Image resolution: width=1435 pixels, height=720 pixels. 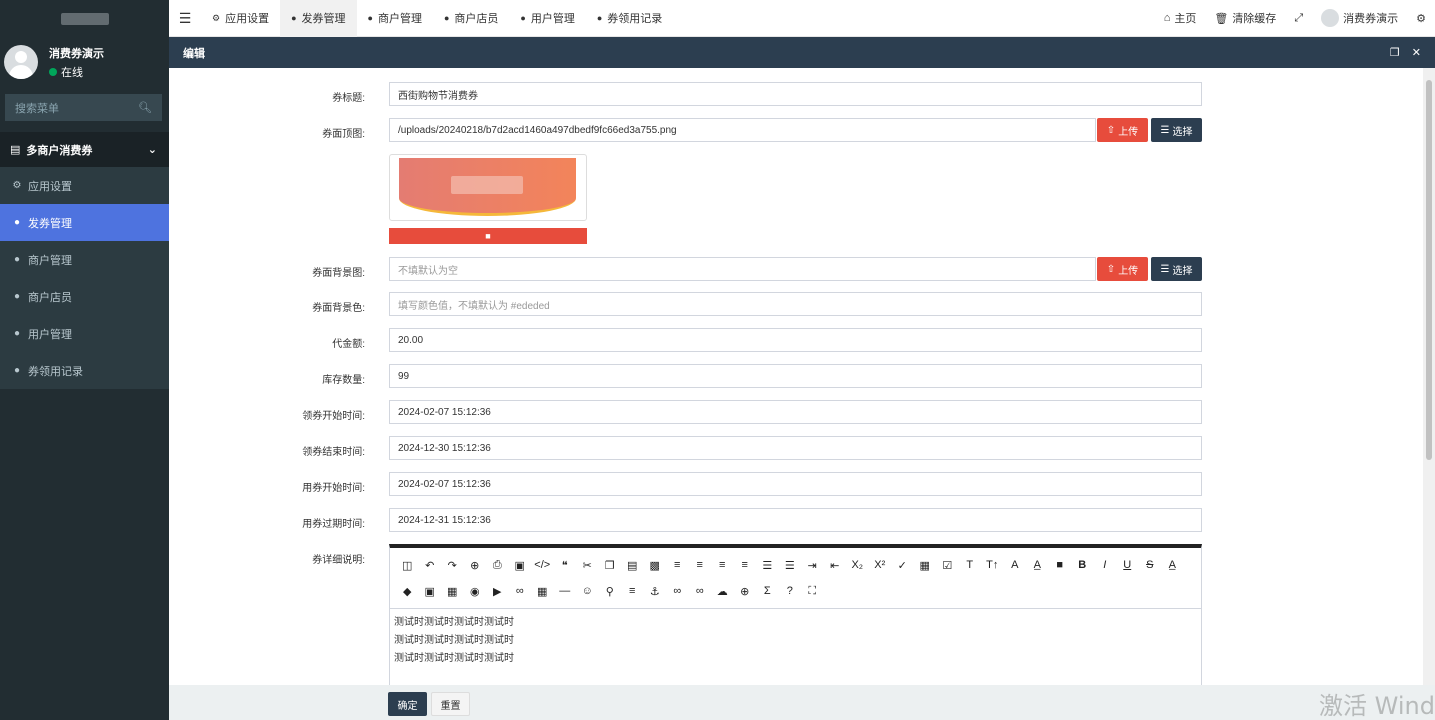 I want to click on user-menu: 消费券演示, so click(x=1359, y=18).